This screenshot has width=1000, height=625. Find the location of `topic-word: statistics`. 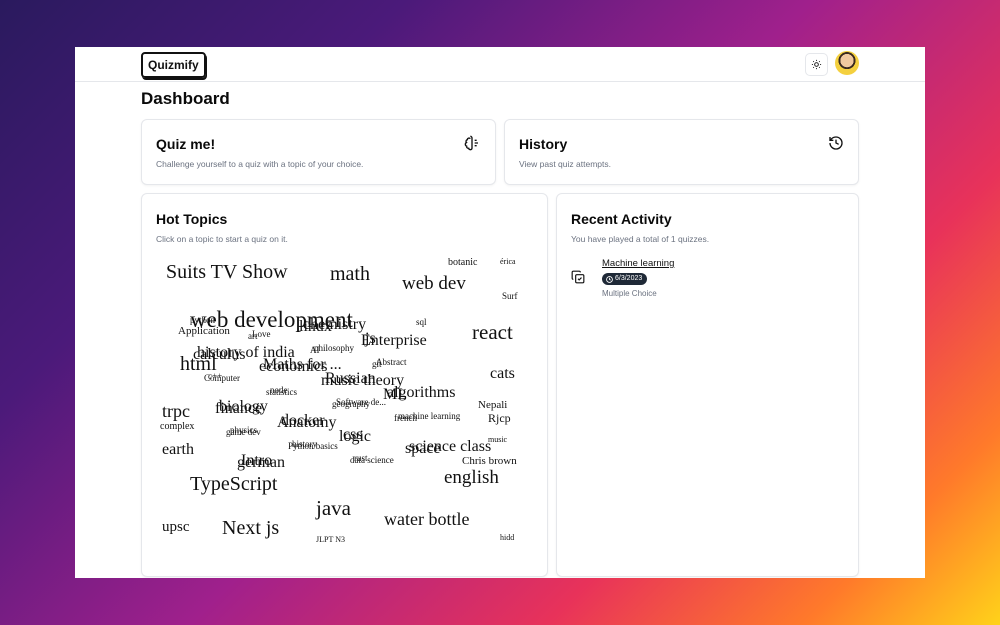

topic-word: statistics is located at coordinates (281, 392).